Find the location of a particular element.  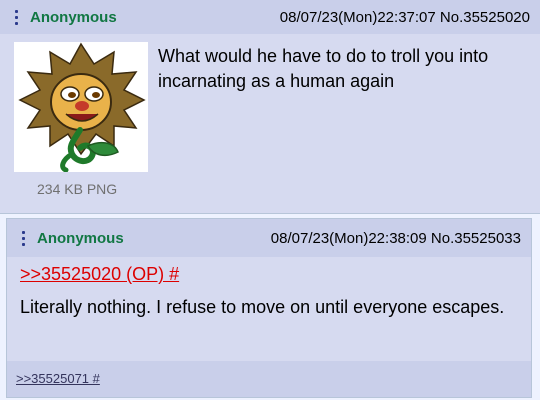

file-size: 234 KB PNG is located at coordinates (77, 189).